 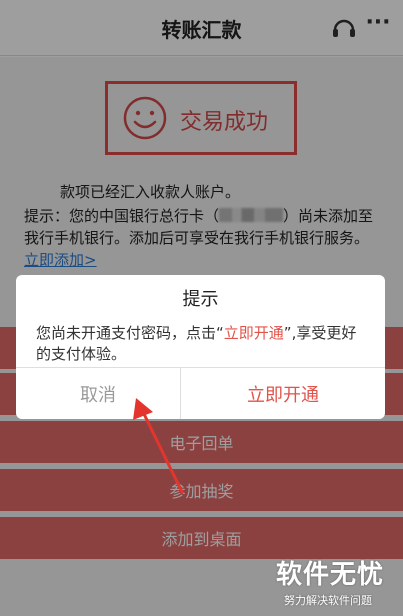 What do you see at coordinates (328, 600) in the screenshot?
I see `watermark-subtitle: 努力解决软件问题` at bounding box center [328, 600].